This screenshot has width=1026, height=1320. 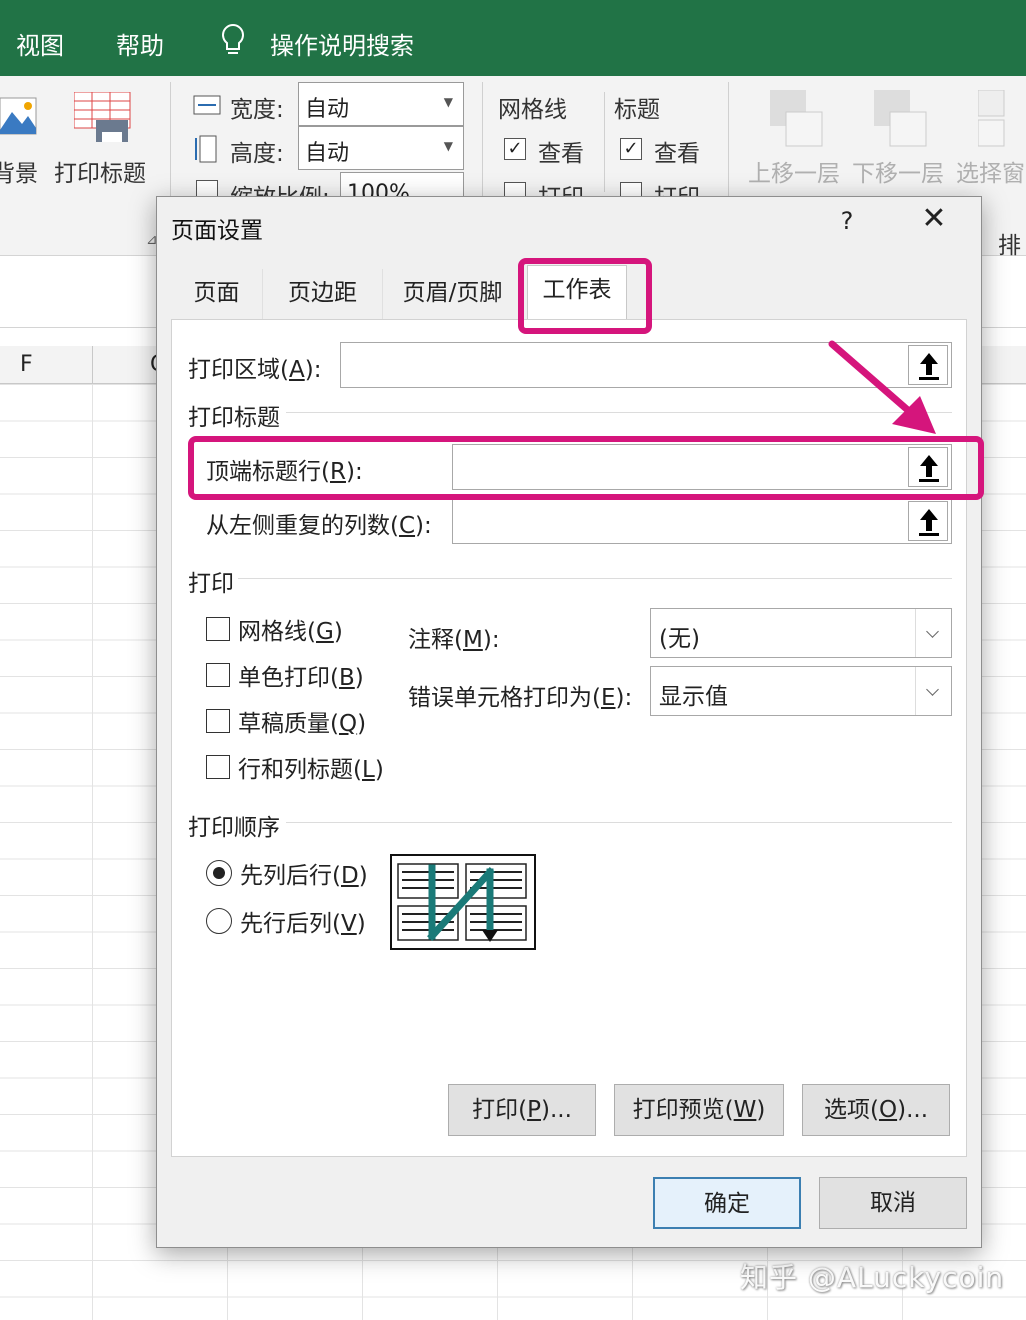 What do you see at coordinates (211, 584) in the screenshot?
I see `print-group-label: 打印` at bounding box center [211, 584].